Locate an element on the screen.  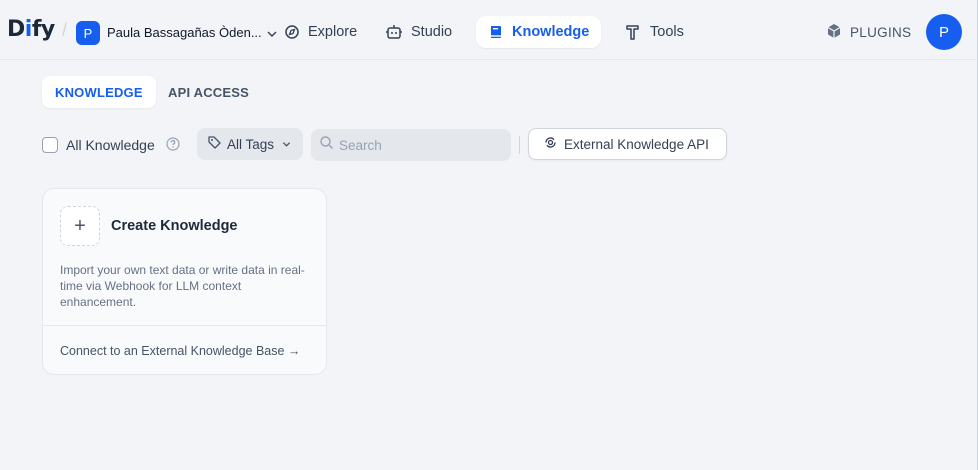
user-avatar: P is located at coordinates (944, 32).